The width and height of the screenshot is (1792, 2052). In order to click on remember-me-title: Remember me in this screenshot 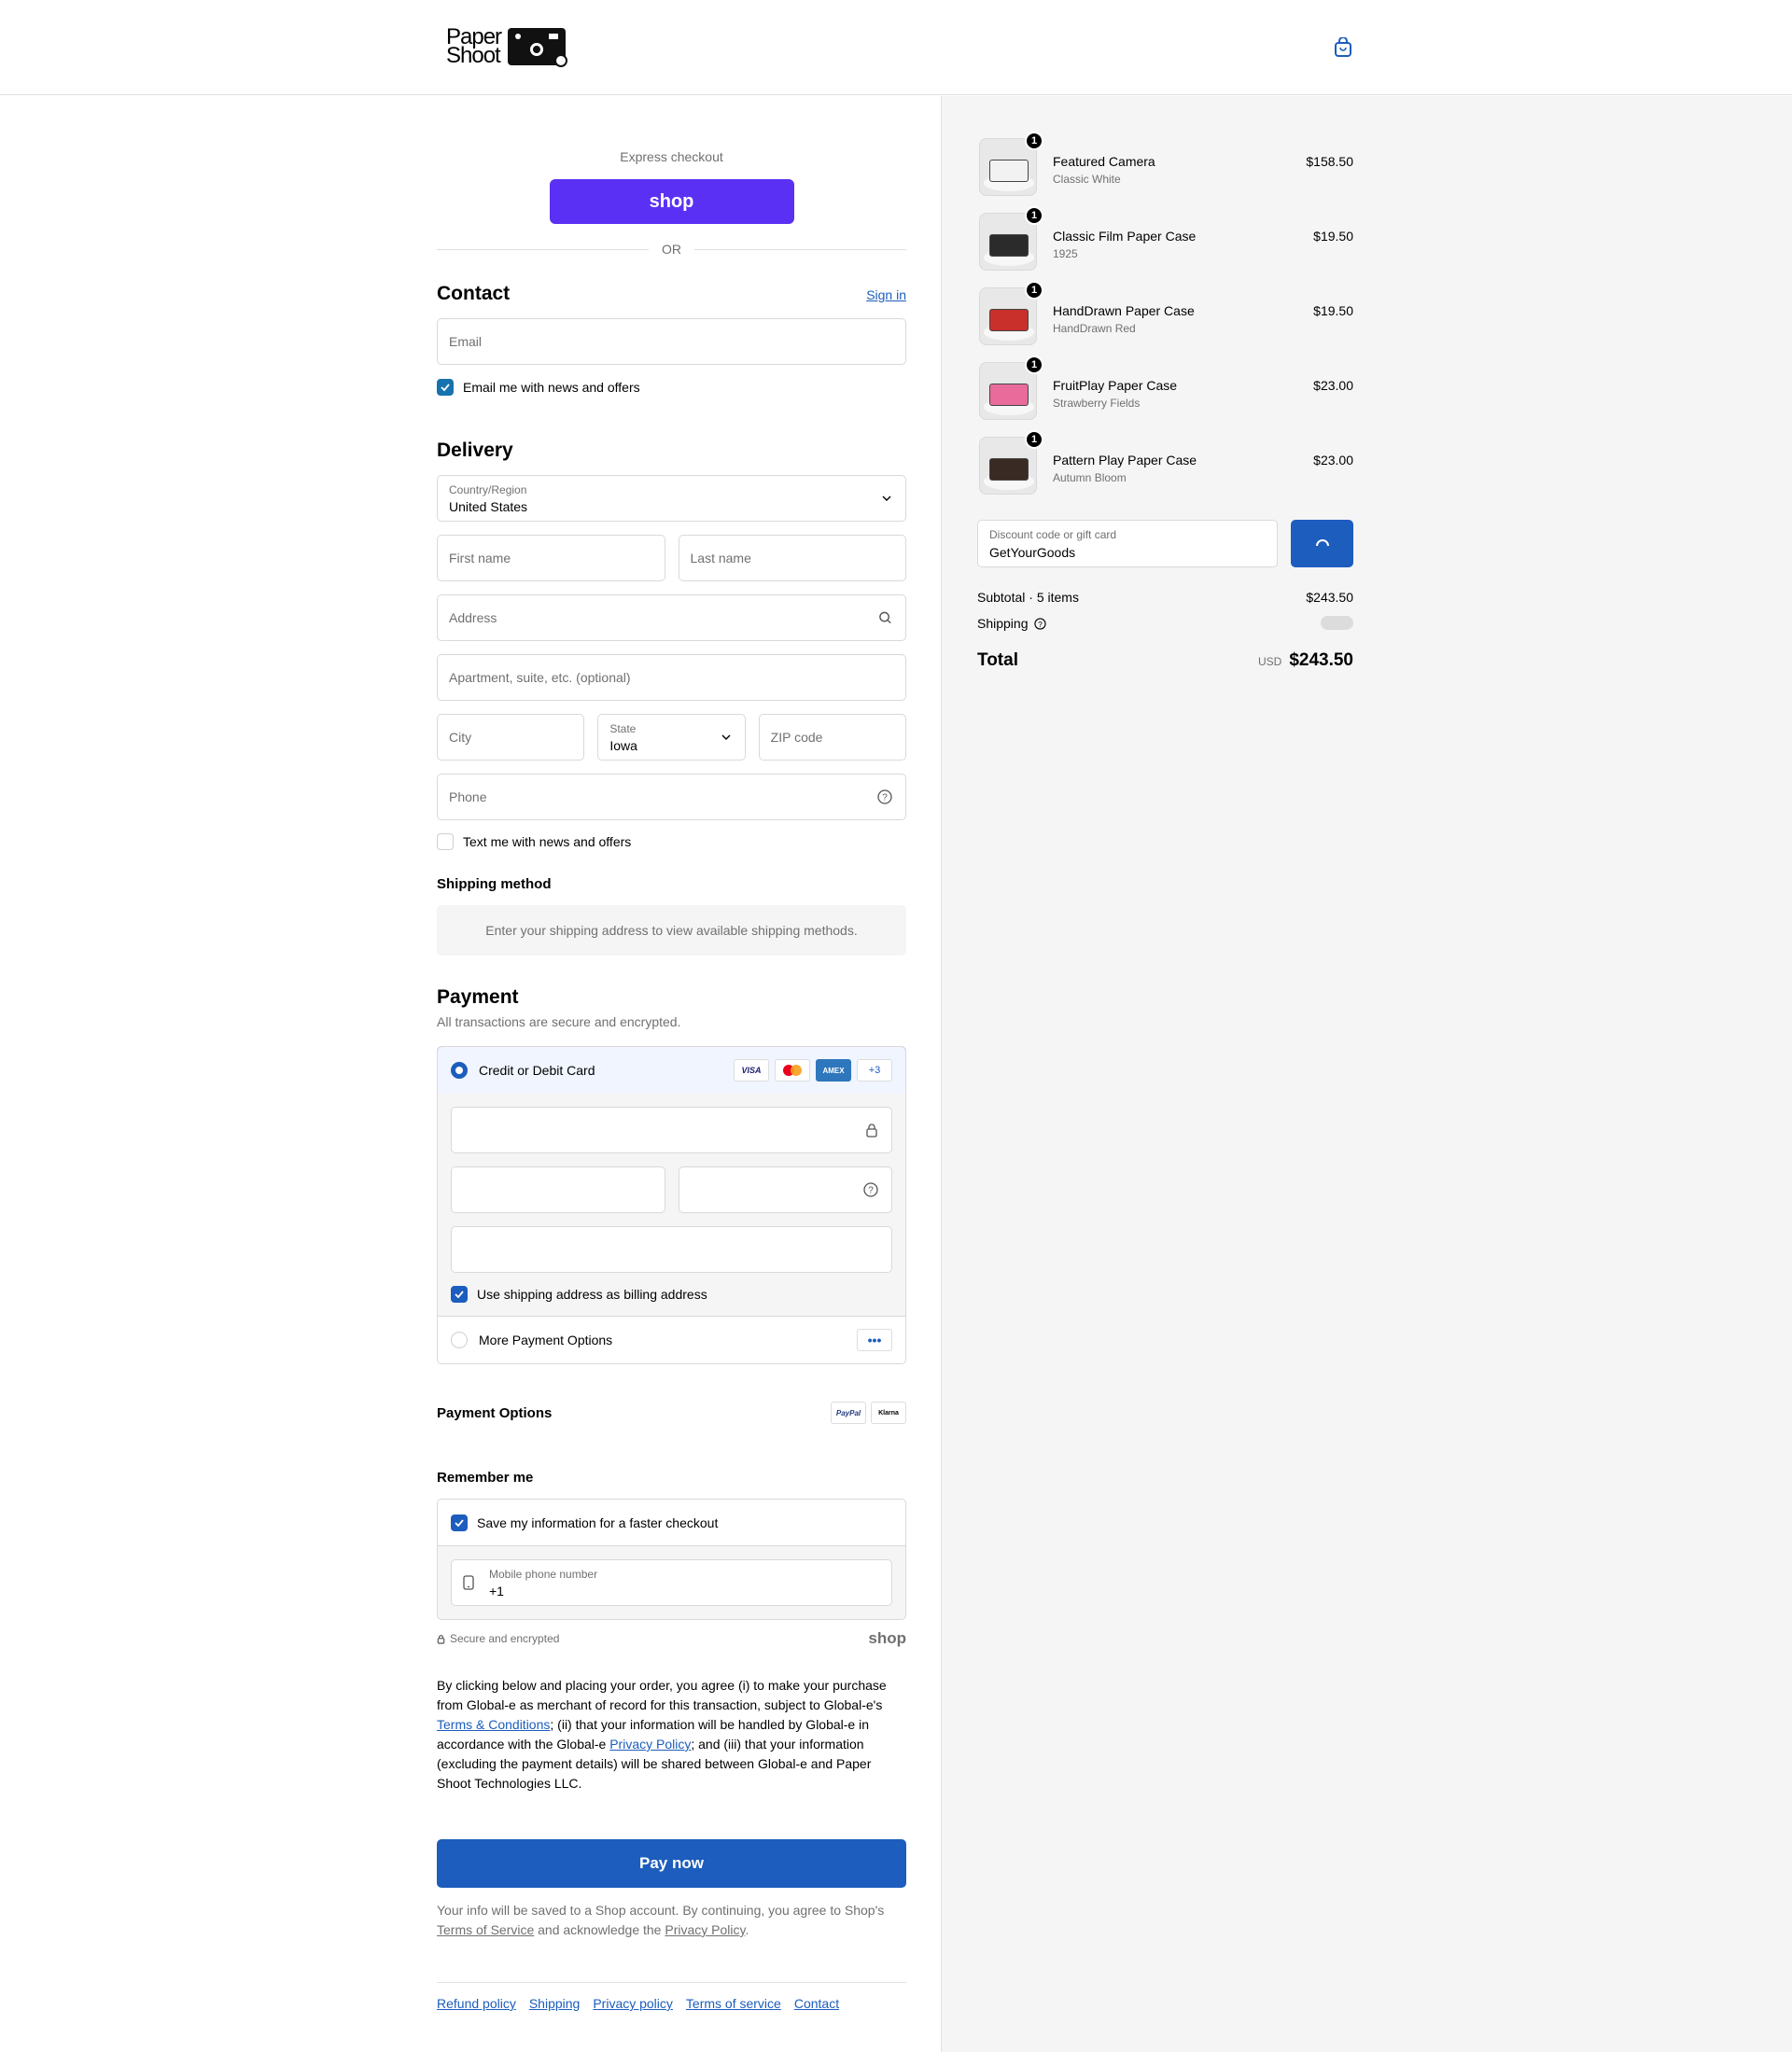, I will do `click(485, 1478)`.